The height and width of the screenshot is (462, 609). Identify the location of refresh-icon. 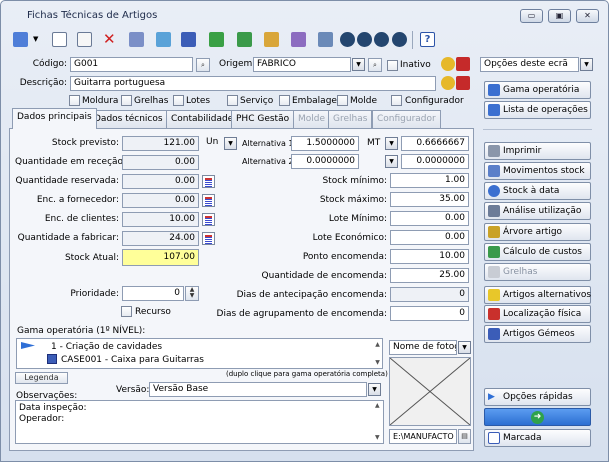
(244, 39).